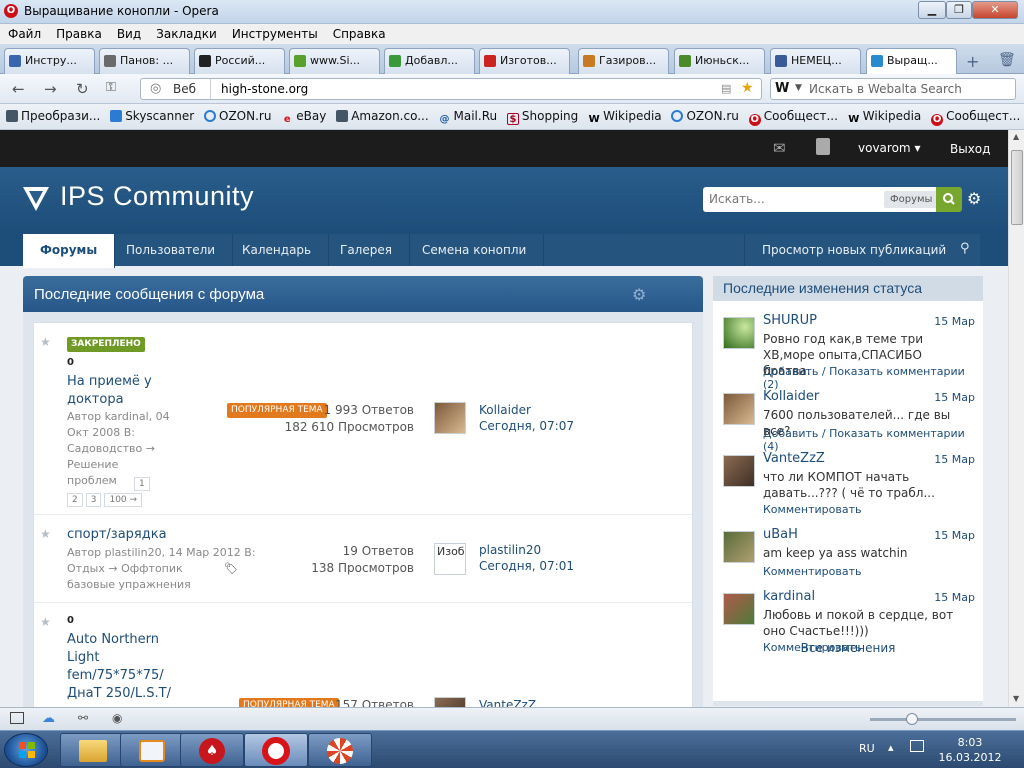  I want to click on search-scope: Форумы, so click(911, 199).